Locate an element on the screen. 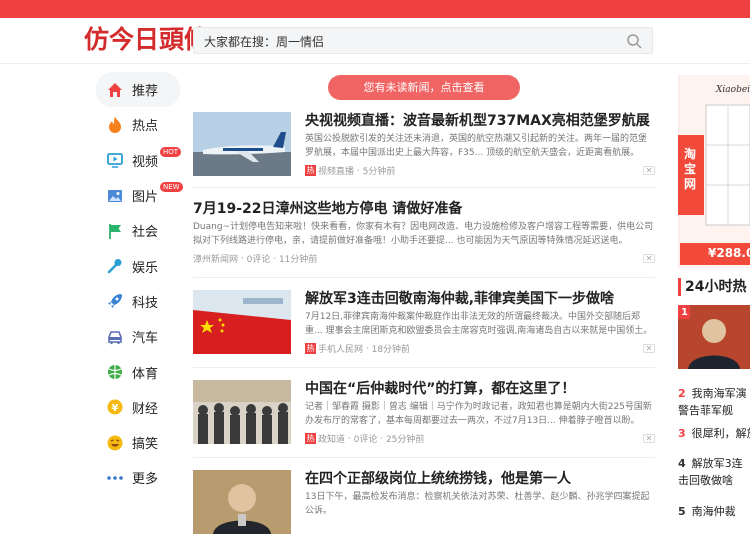 The image size is (750, 534). sidebar-item-label: 汽车 is located at coordinates (145, 339).